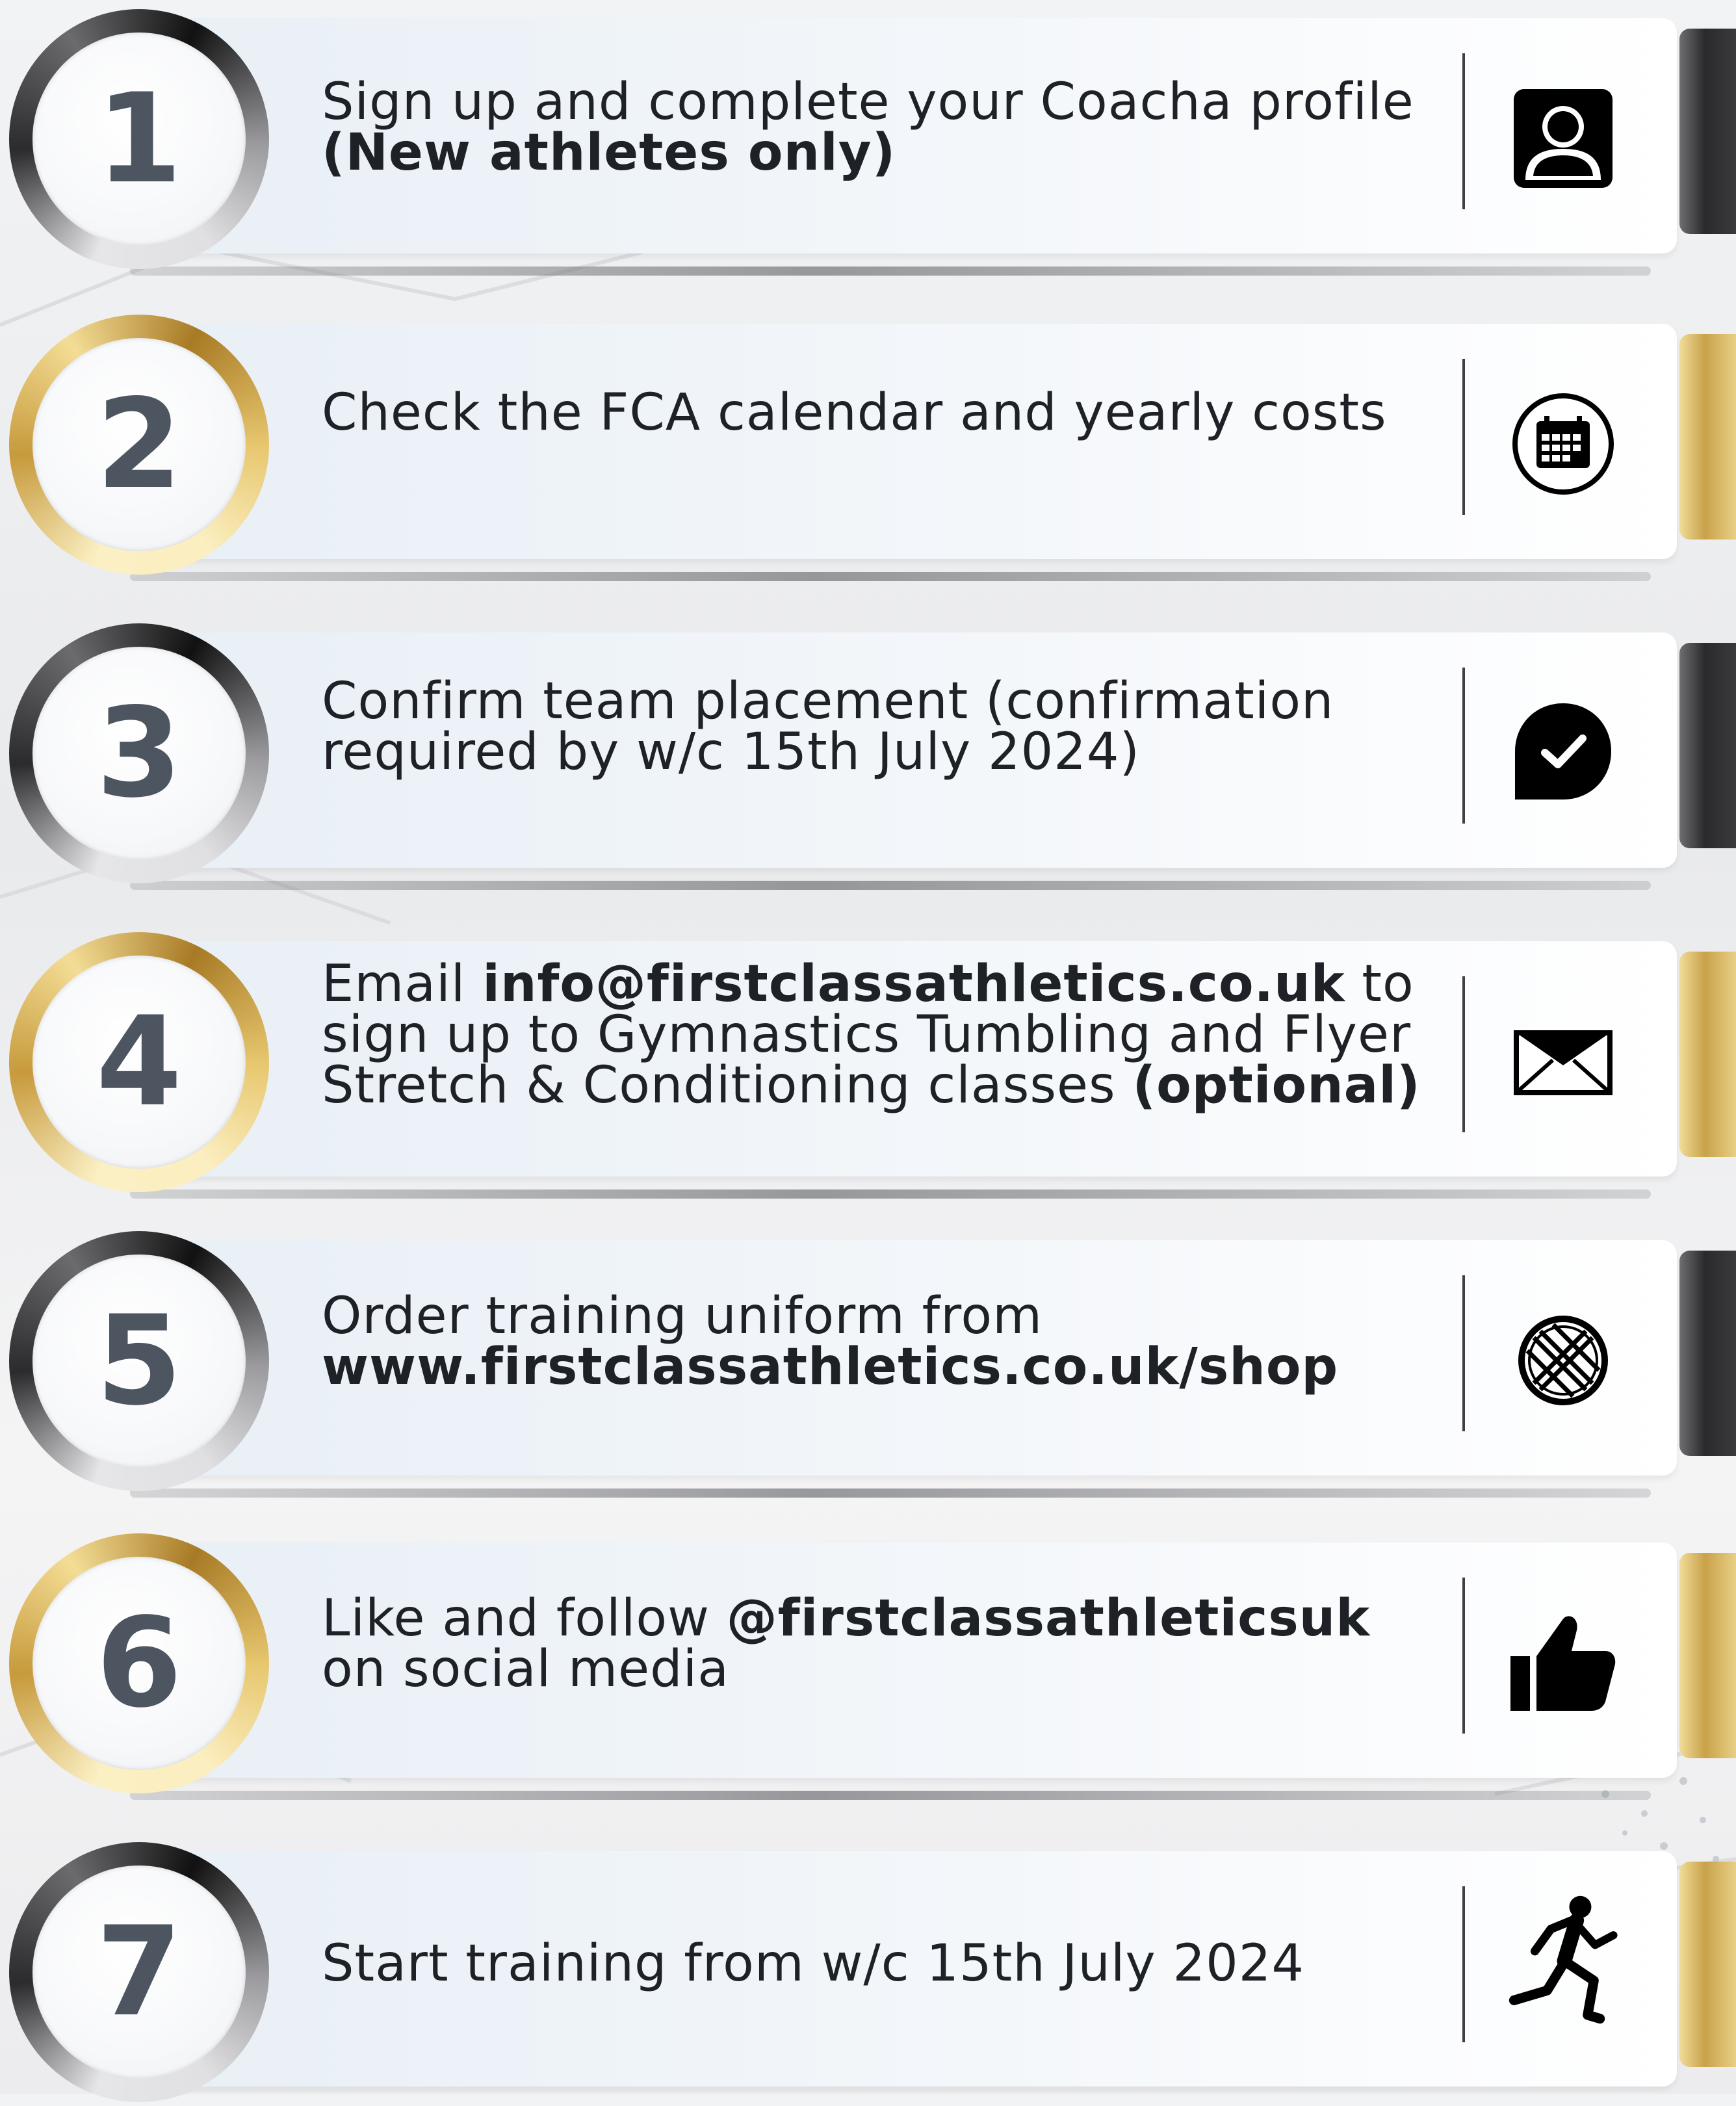 This screenshot has height=2106, width=1736. Describe the element at coordinates (830, 1367) in the screenshot. I see `shop-link: www.firstclassathletics.co.uk/shop` at that location.